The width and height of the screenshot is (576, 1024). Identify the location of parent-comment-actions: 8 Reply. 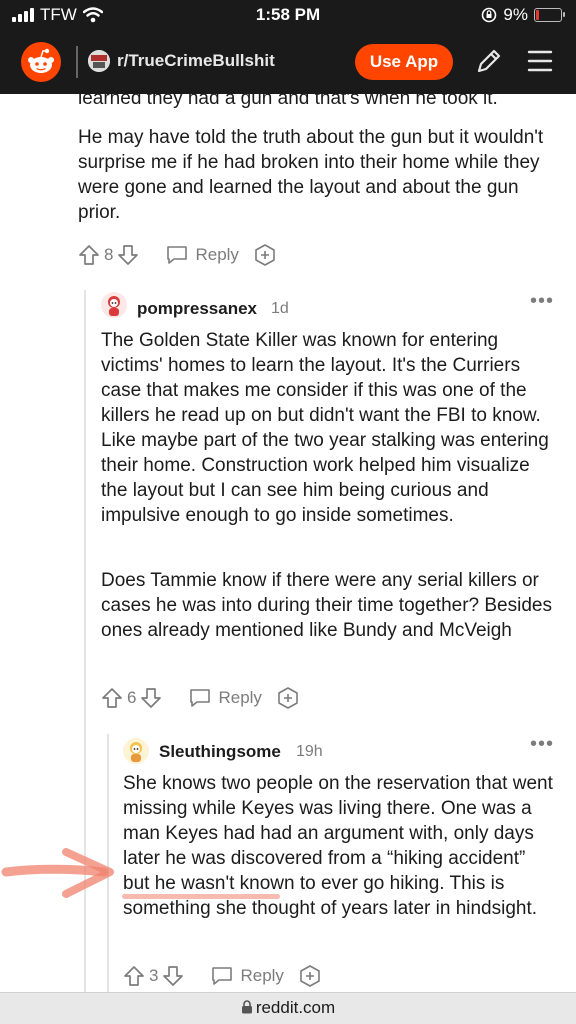
(177, 255).